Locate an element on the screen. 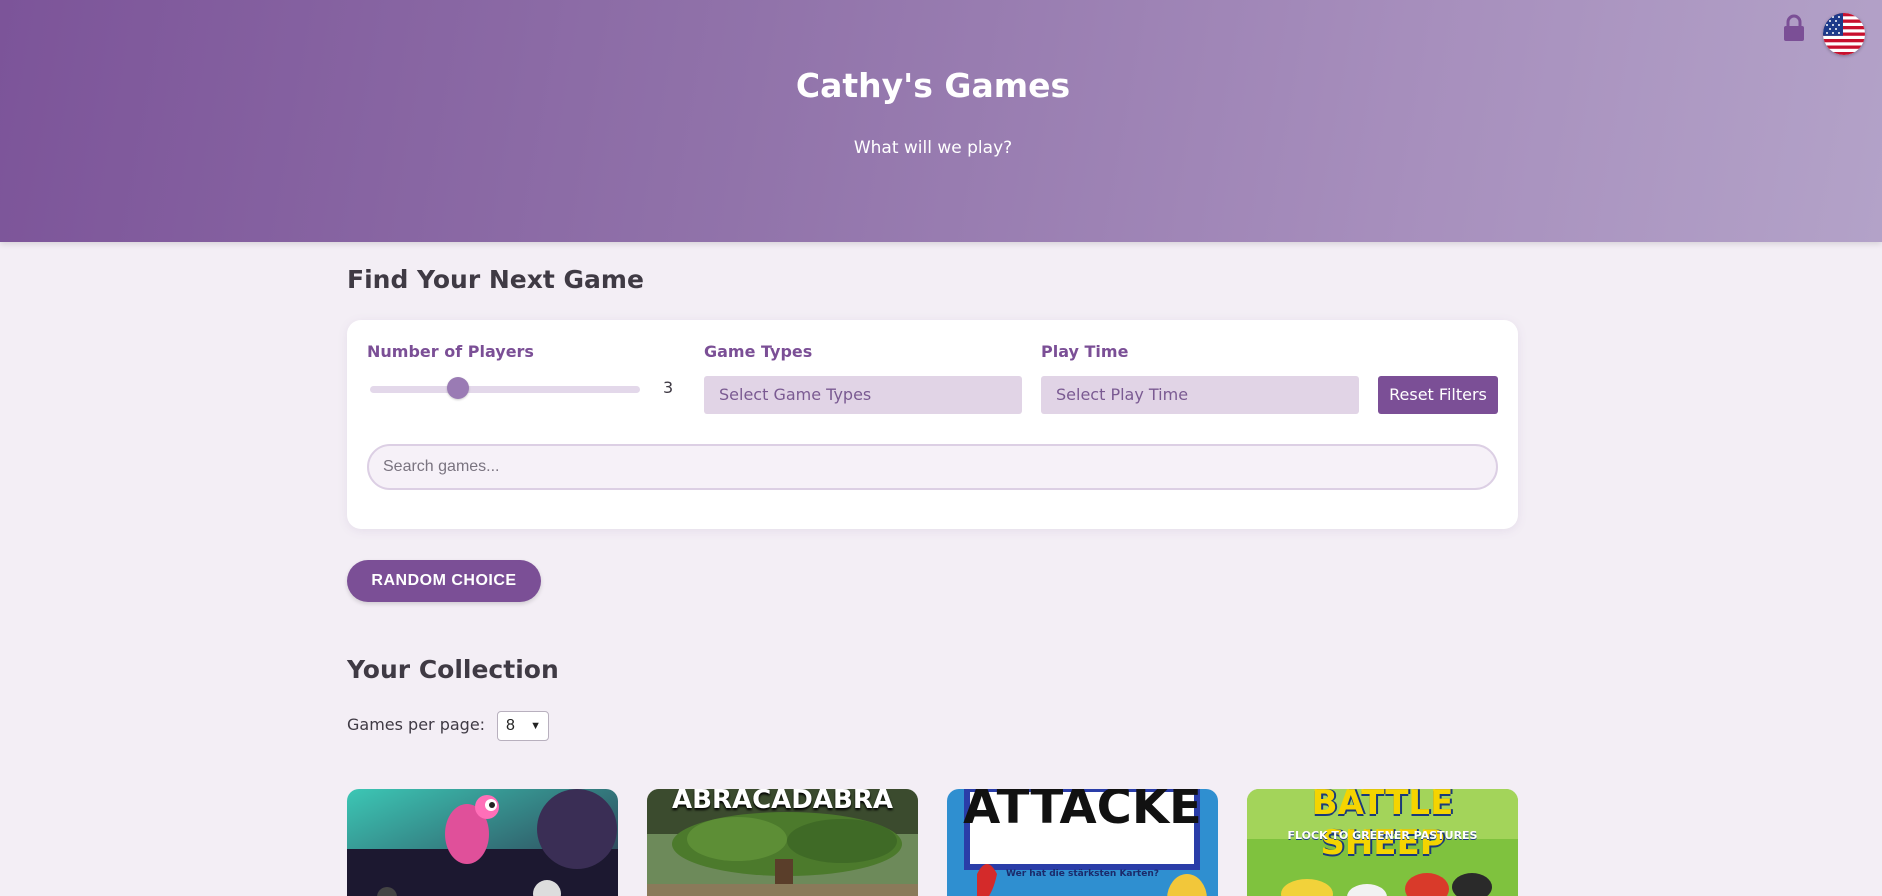  game-card is located at coordinates (482, 842).